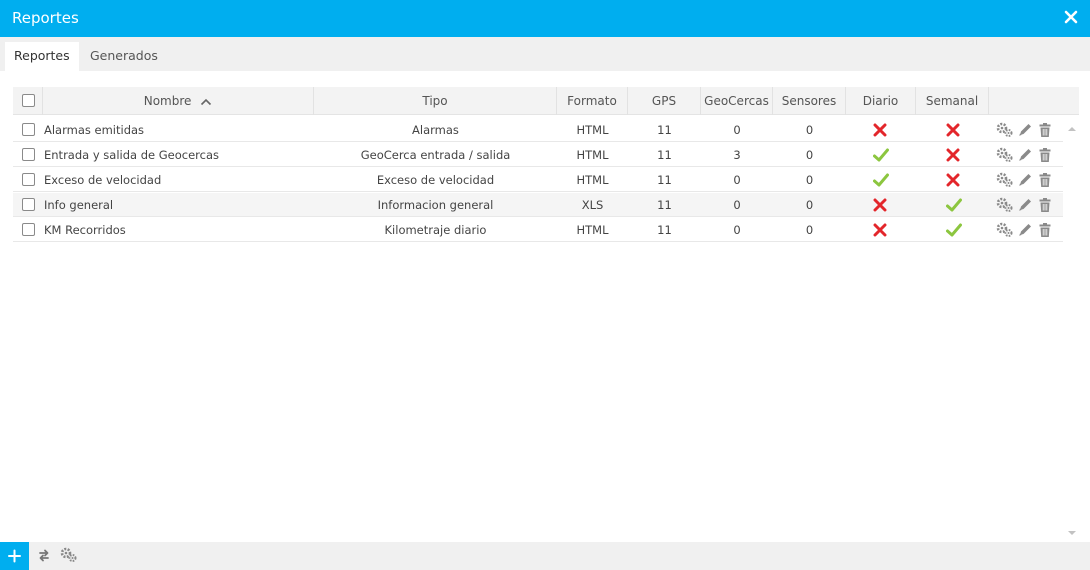 Image resolution: width=1090 pixels, height=570 pixels. I want to click on cell-tipo: Exceso de velocidad, so click(435, 180).